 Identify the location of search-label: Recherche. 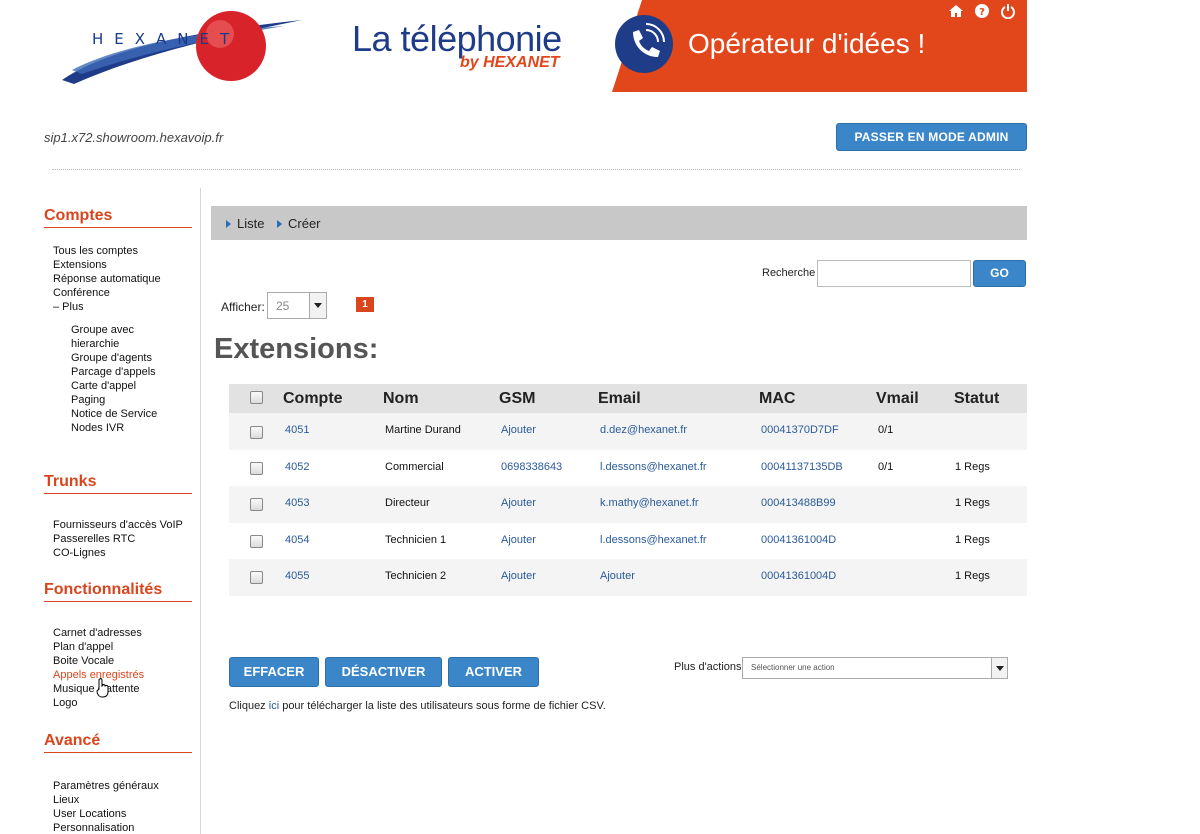
(789, 273).